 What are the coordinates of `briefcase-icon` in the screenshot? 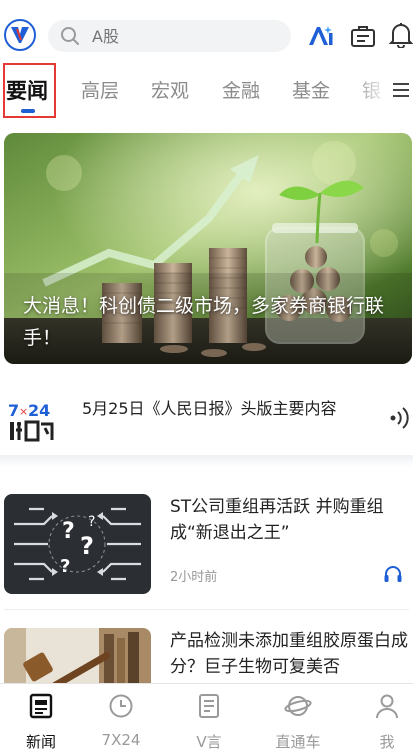 It's located at (363, 36).